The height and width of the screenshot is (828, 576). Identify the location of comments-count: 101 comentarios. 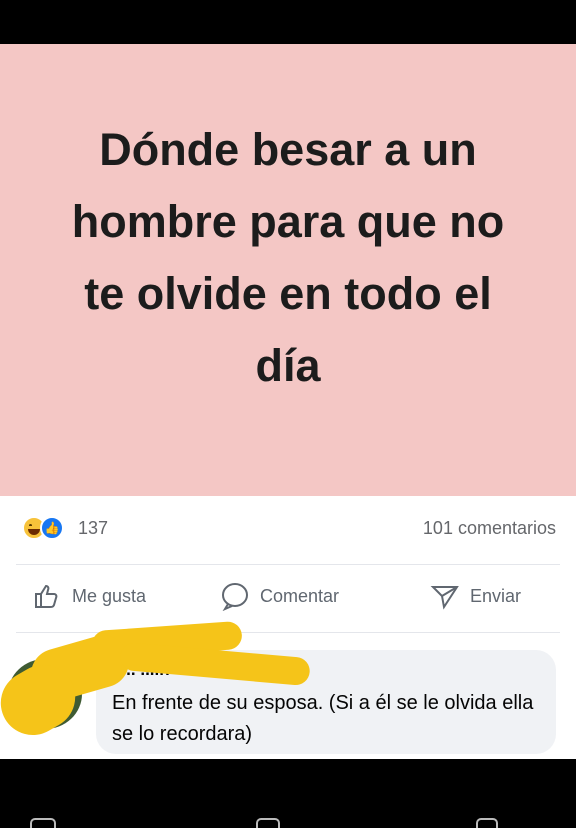
(489, 528).